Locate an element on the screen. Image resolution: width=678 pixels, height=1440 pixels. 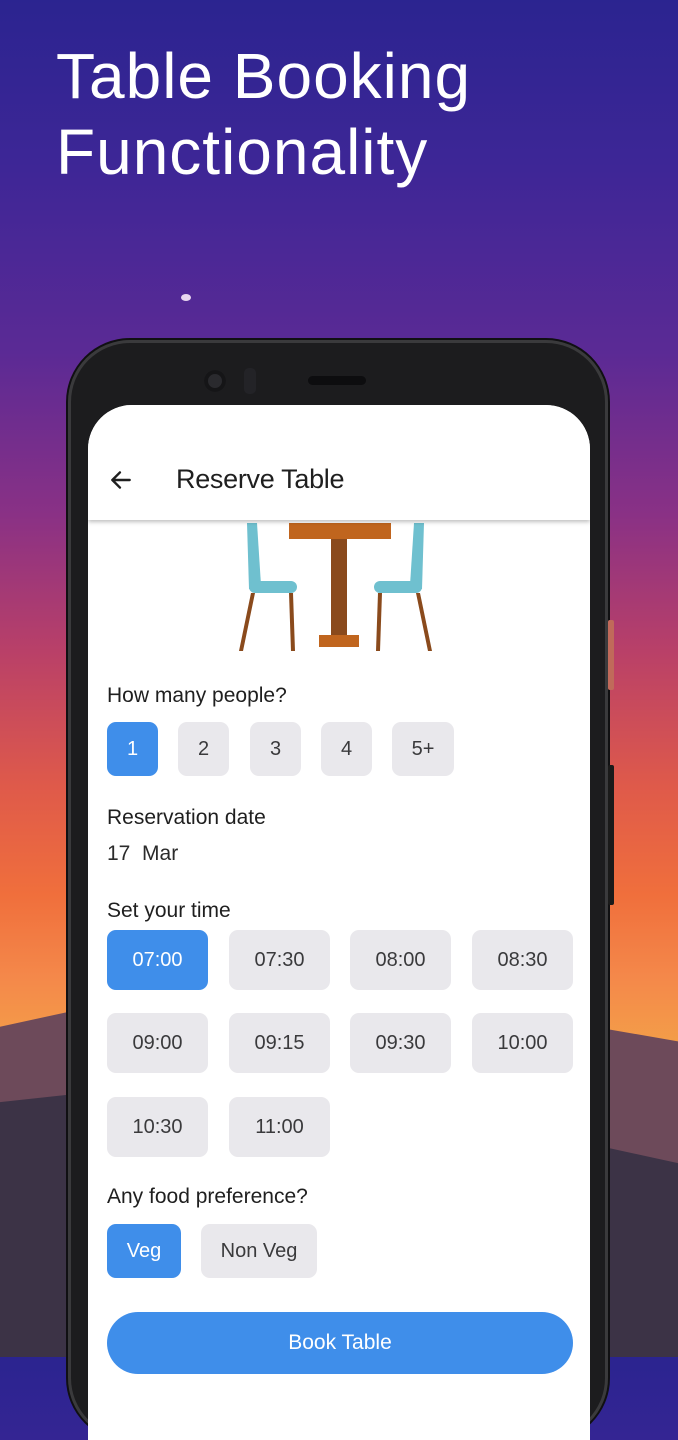
sensor is located at coordinates (250, 381).